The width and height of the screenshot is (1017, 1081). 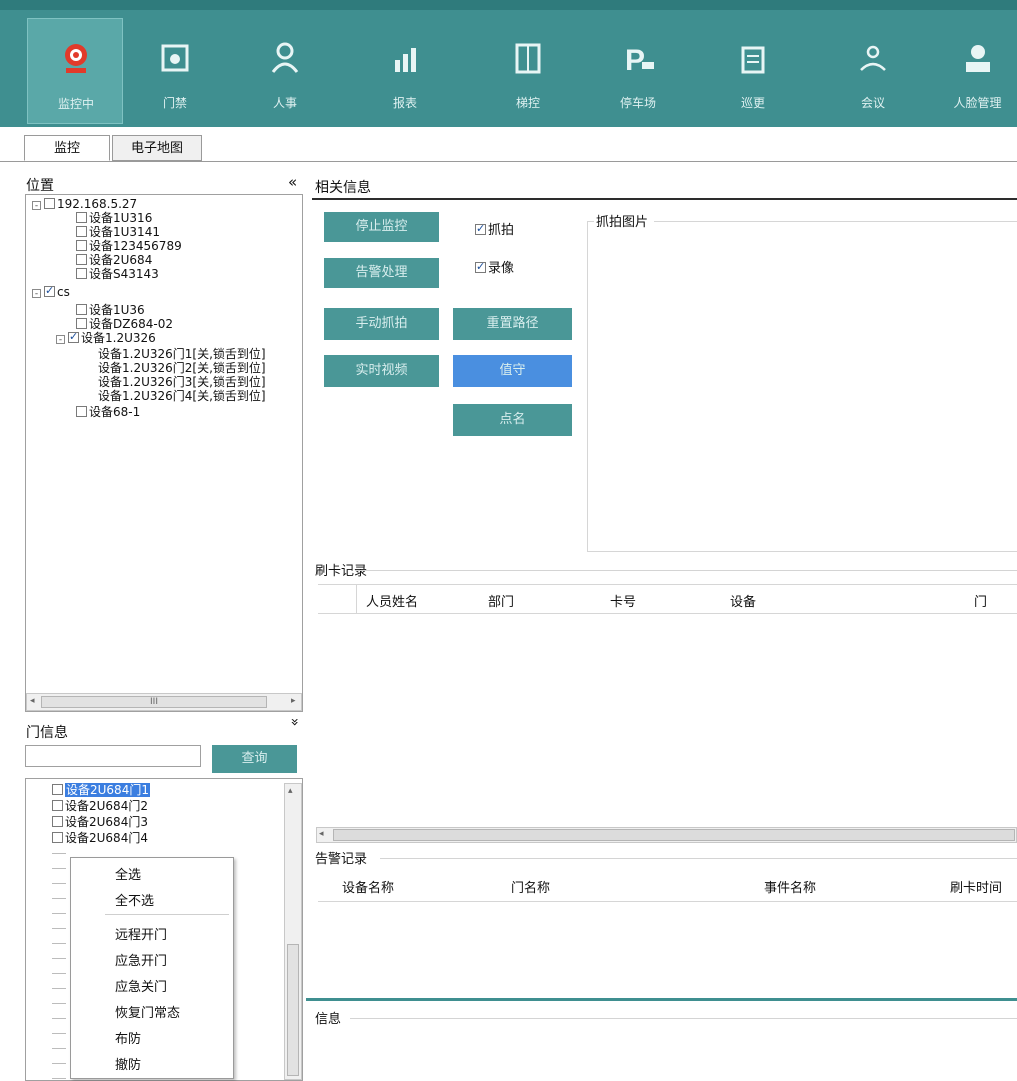 I want to click on column-header: 部门, so click(x=501, y=600).